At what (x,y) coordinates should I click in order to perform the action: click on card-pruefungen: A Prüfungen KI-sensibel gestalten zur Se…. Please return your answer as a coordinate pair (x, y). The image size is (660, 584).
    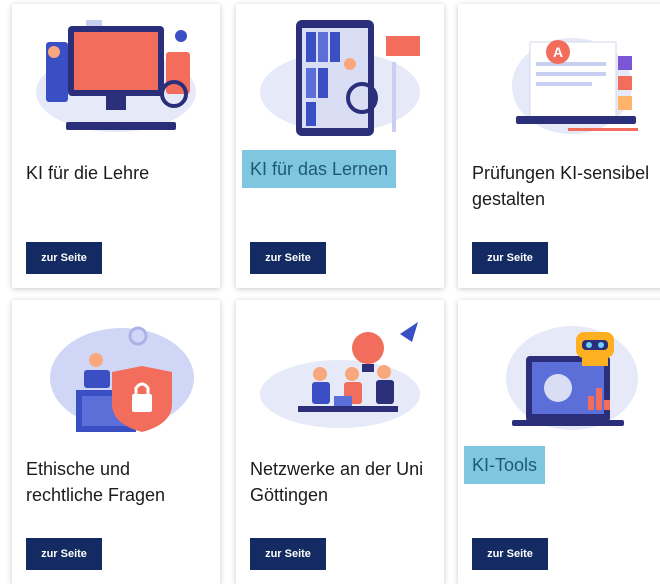
    Looking at the image, I should click on (559, 146).